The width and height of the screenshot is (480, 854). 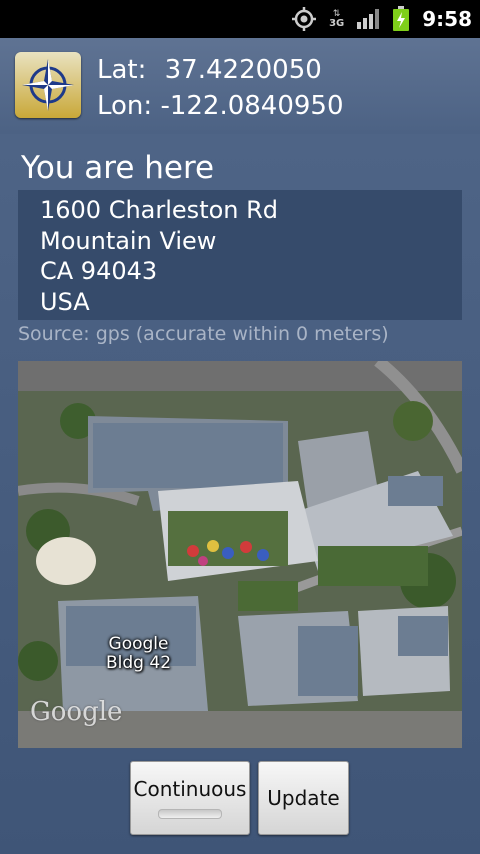 I want to click on clock: 9:58, so click(x=447, y=19).